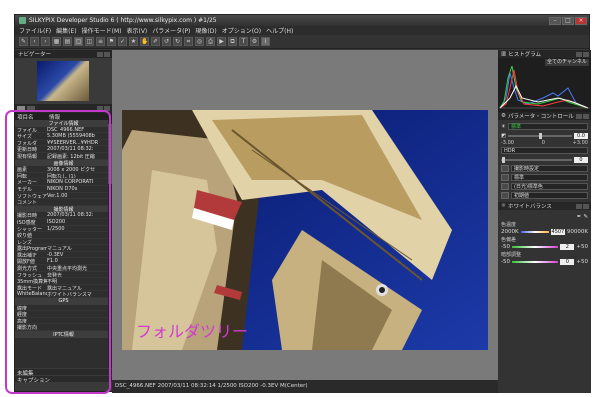  Describe the element at coordinates (535, 246) in the screenshot. I see `tint-slider` at that location.